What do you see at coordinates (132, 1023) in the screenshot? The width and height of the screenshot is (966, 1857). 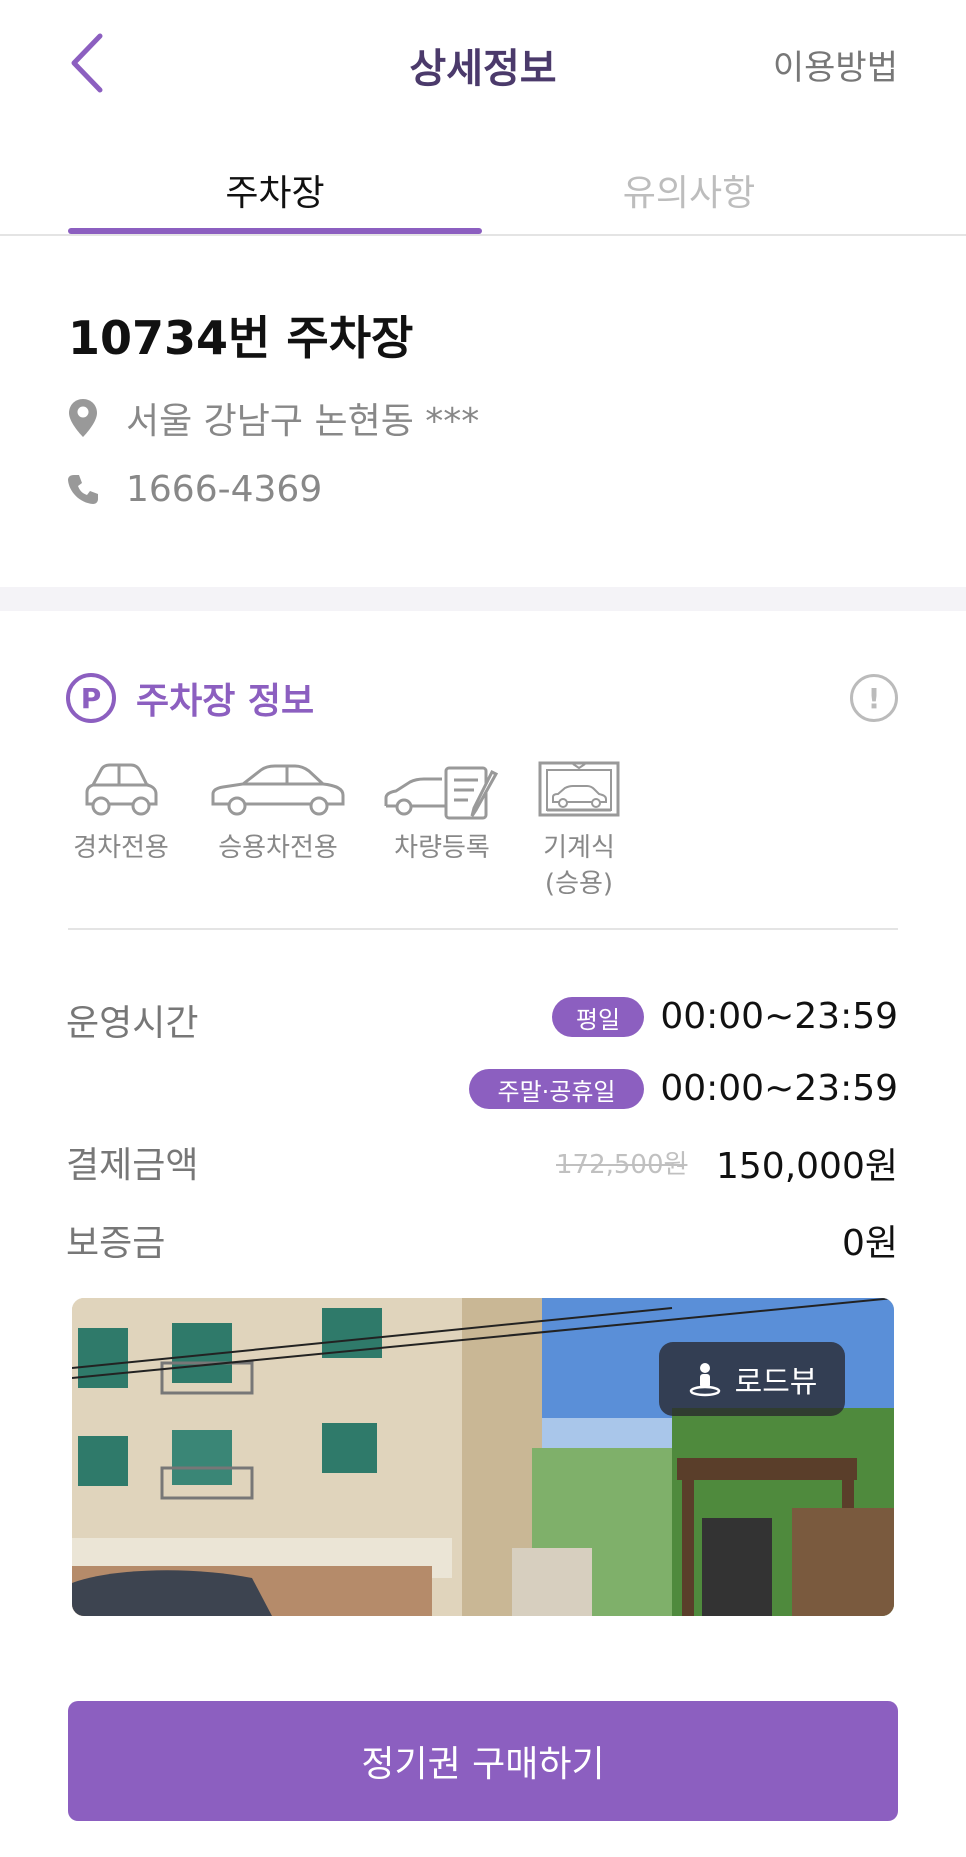 I see `operating-hours-label: 운영시간` at bounding box center [132, 1023].